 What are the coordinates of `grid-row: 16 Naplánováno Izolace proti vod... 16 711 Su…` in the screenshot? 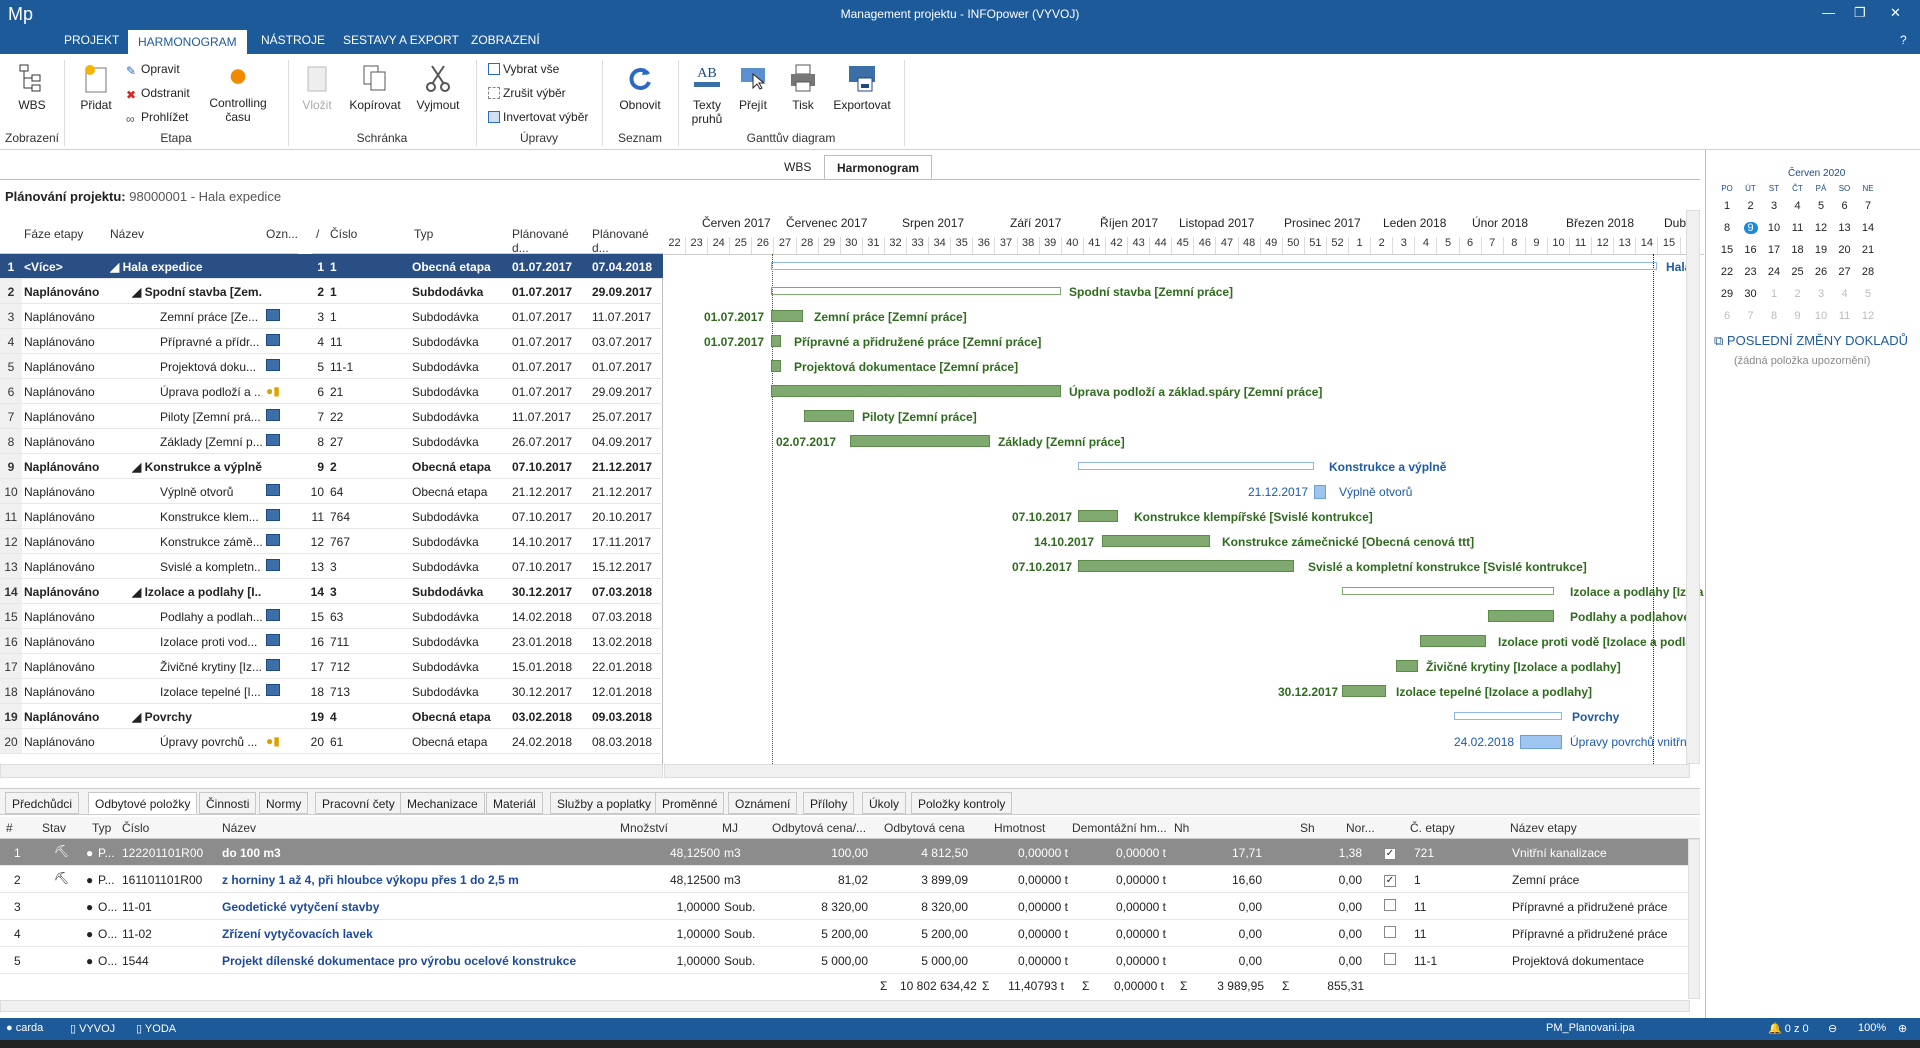 It's located at (331, 641).